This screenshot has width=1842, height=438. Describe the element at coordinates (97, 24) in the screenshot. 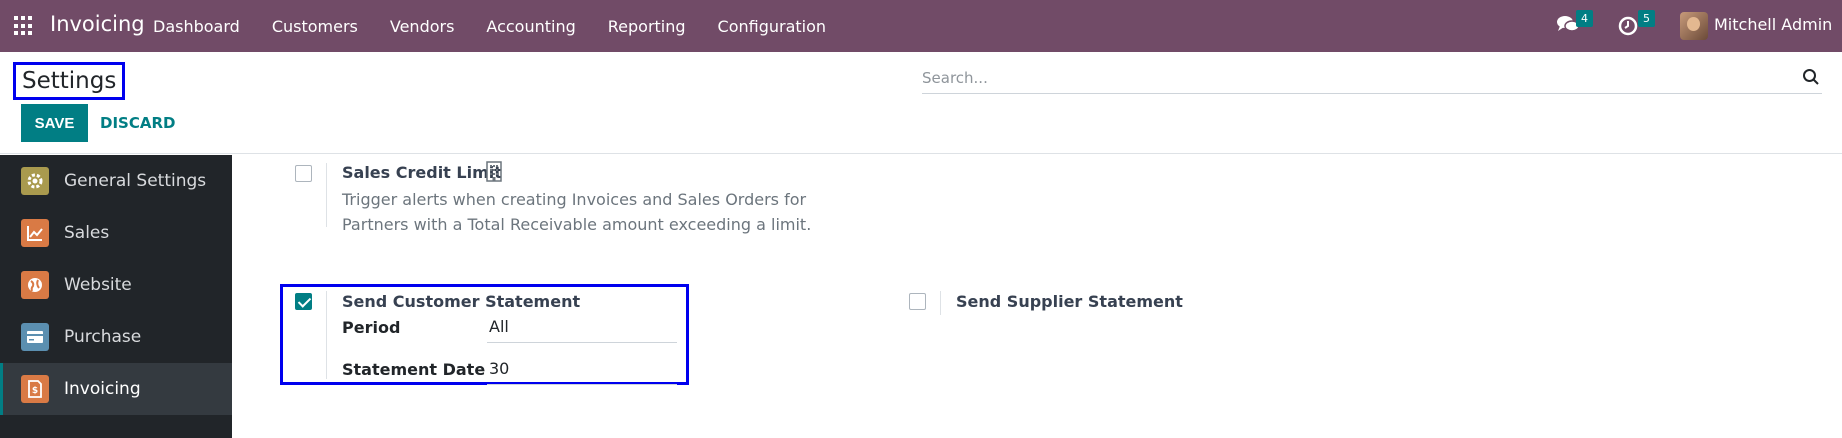

I see `app-name: Invoicing` at that location.